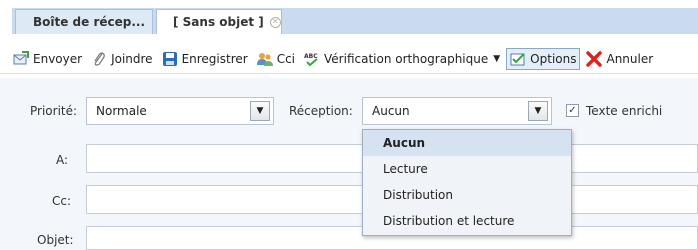 Image resolution: width=698 pixels, height=250 pixels. I want to click on send-mail-icon, so click(21, 57).